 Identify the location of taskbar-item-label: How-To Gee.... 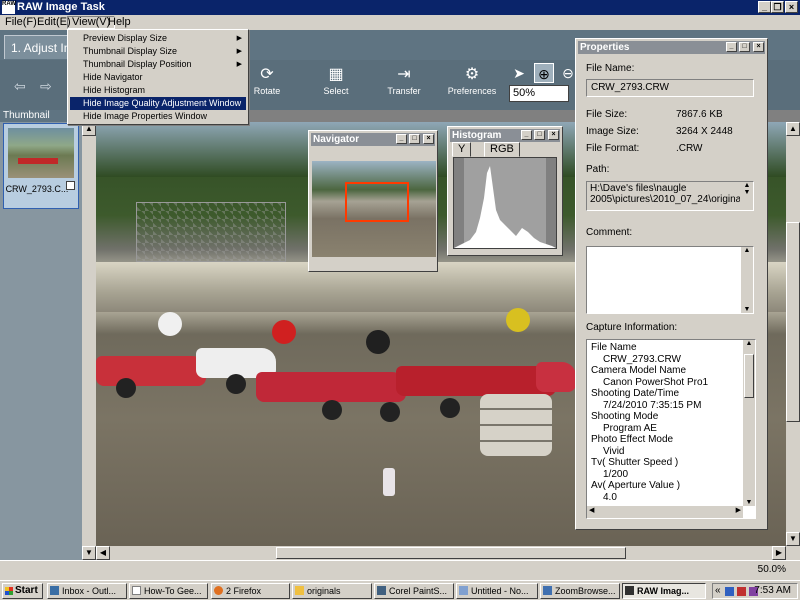
(173, 591).